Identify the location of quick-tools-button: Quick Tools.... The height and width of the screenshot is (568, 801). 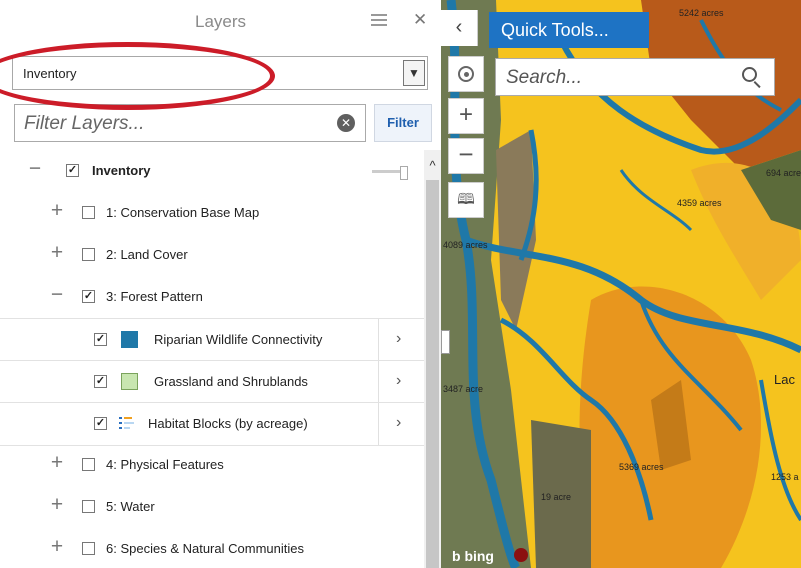
(569, 30).